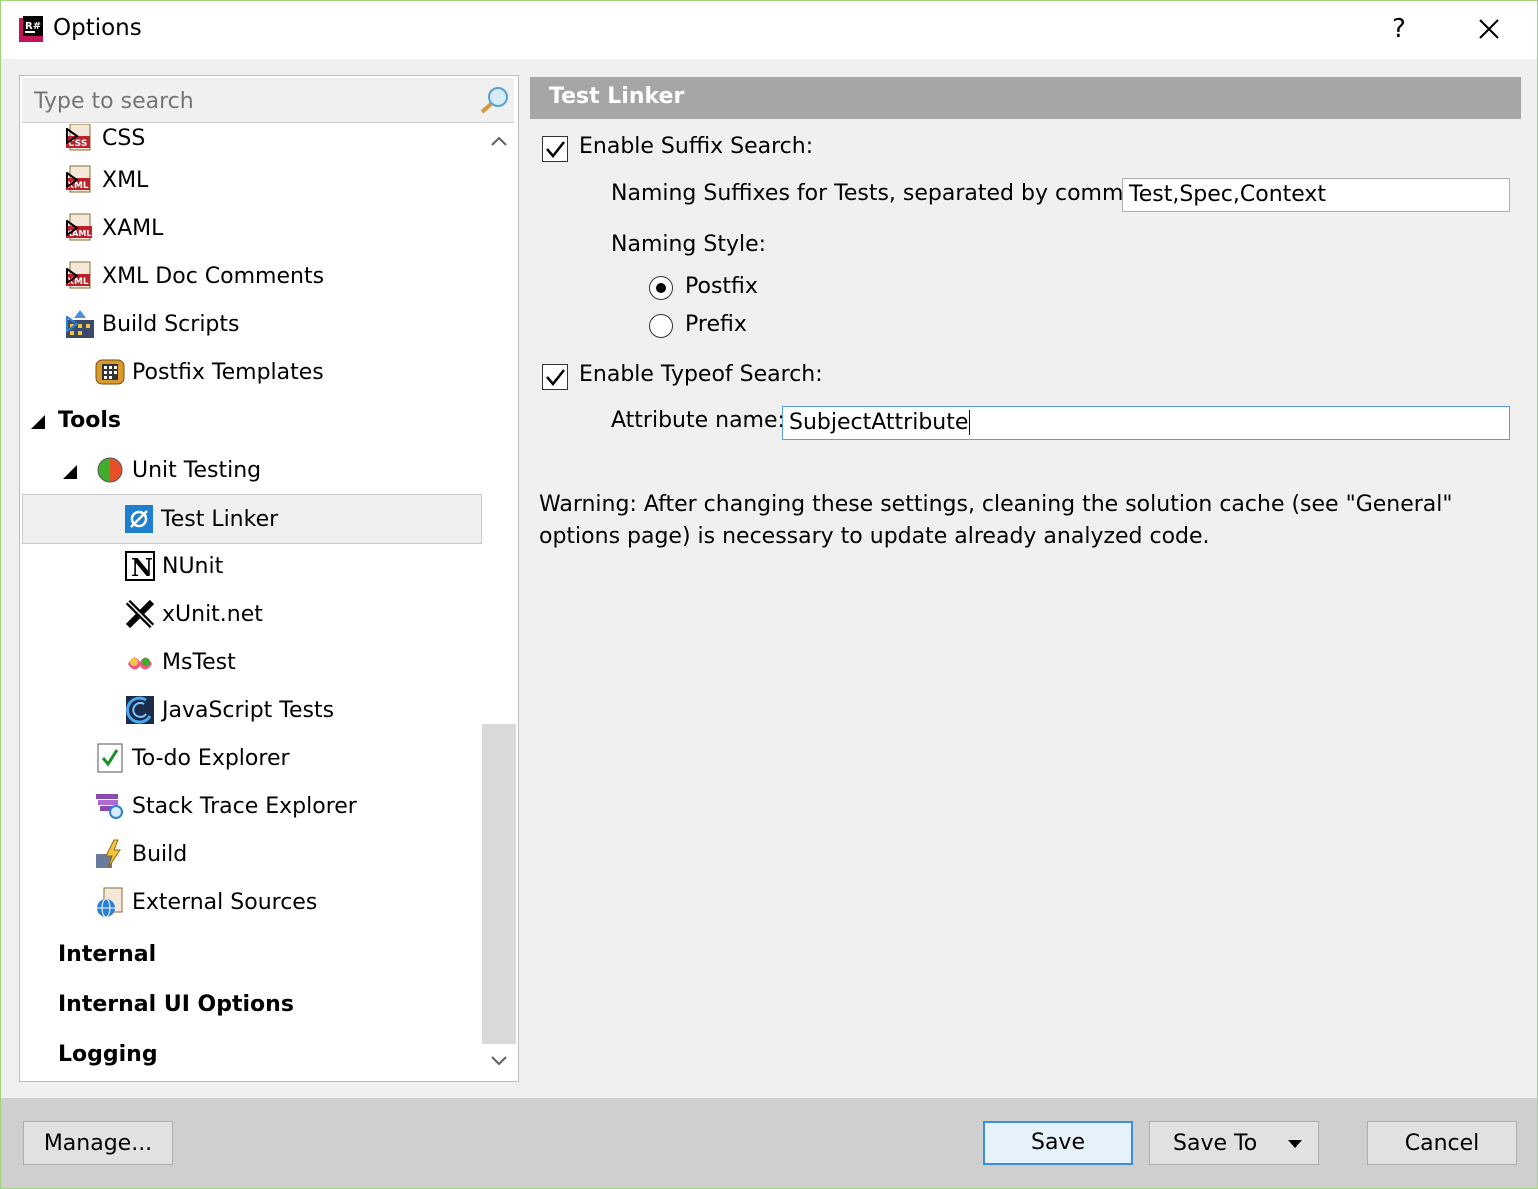 This screenshot has height=1189, width=1538. I want to click on tree-item-label: Logging, so click(108, 1054).